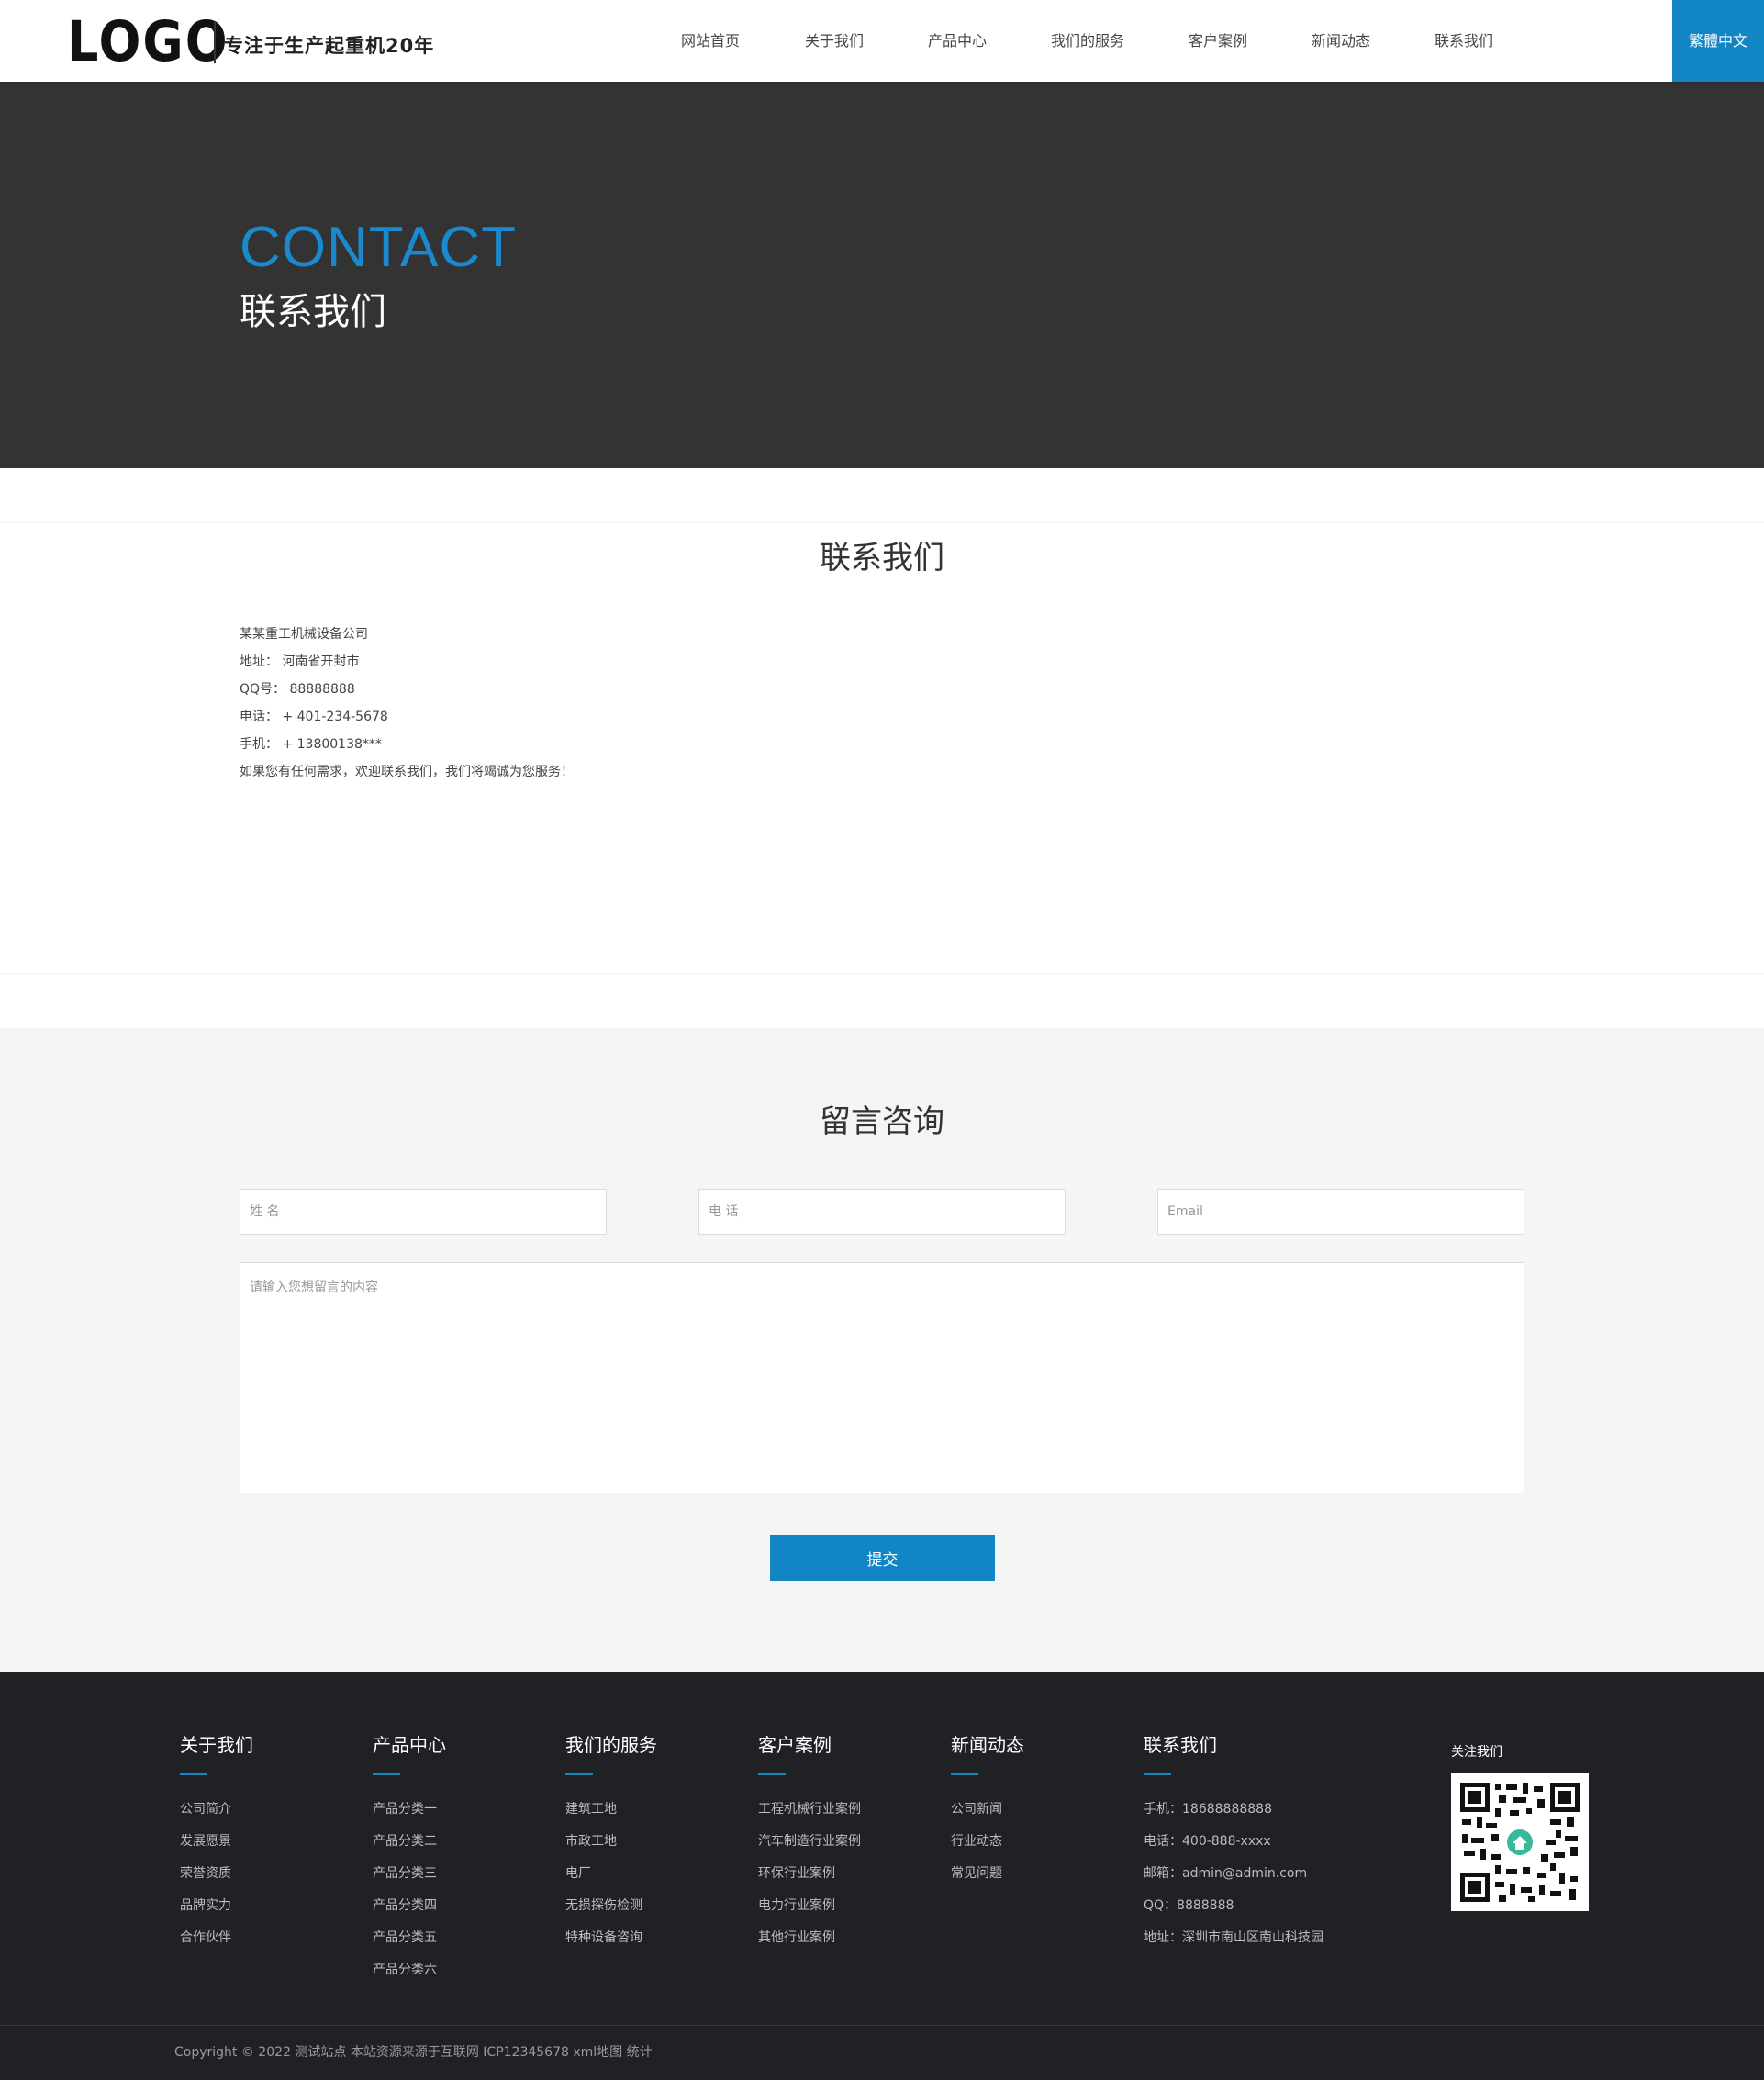 The image size is (1764, 2080). I want to click on main-nav: 网站首页 关于我们 产品中心 我们的服务 客户案例 新闻动态 联系我们, so click(1086, 41).